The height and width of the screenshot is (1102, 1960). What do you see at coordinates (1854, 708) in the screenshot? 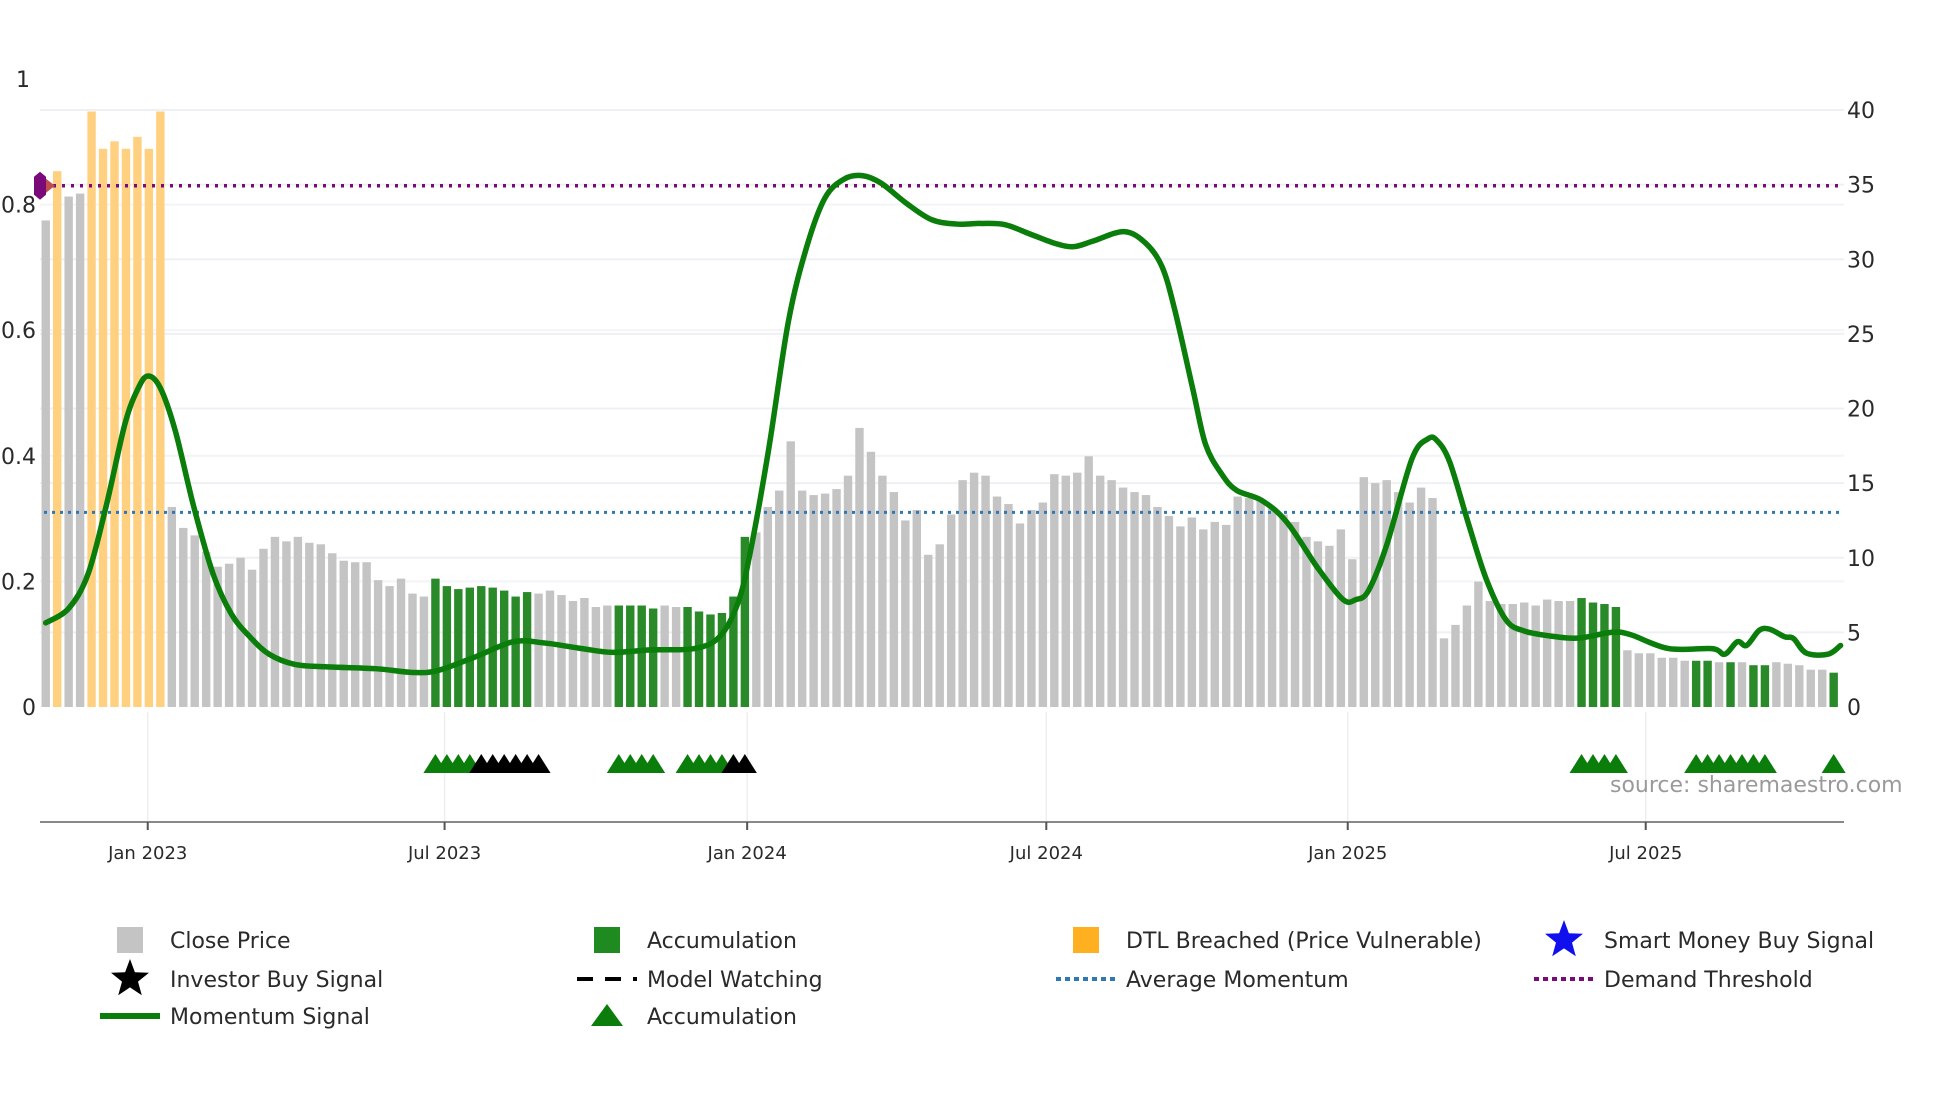
I see `right-tick-label: 0` at bounding box center [1854, 708].